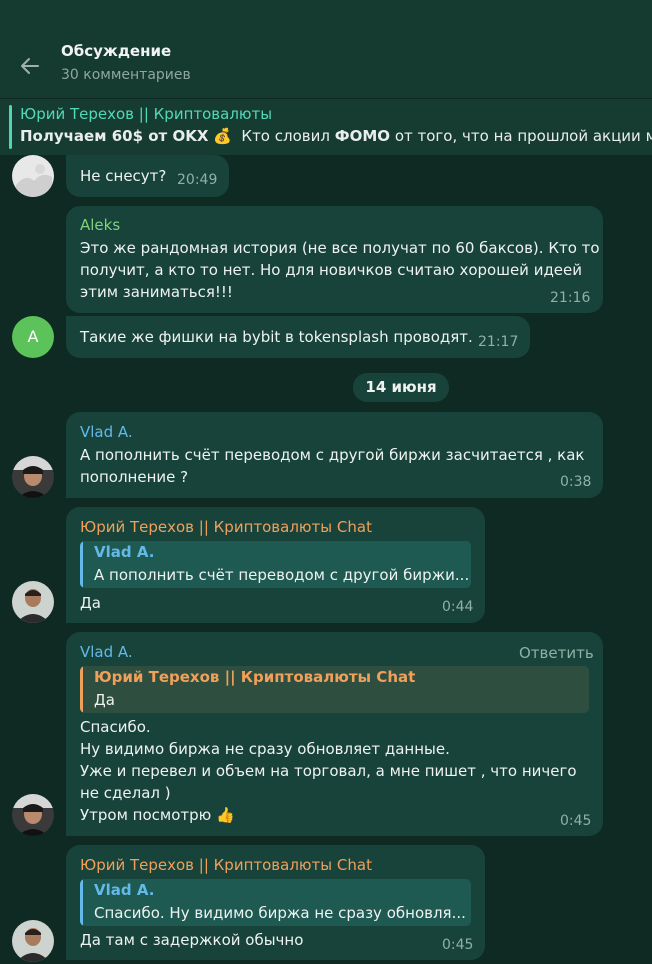 The width and height of the screenshot is (652, 964). I want to click on message-author: Aleks, so click(100, 225).